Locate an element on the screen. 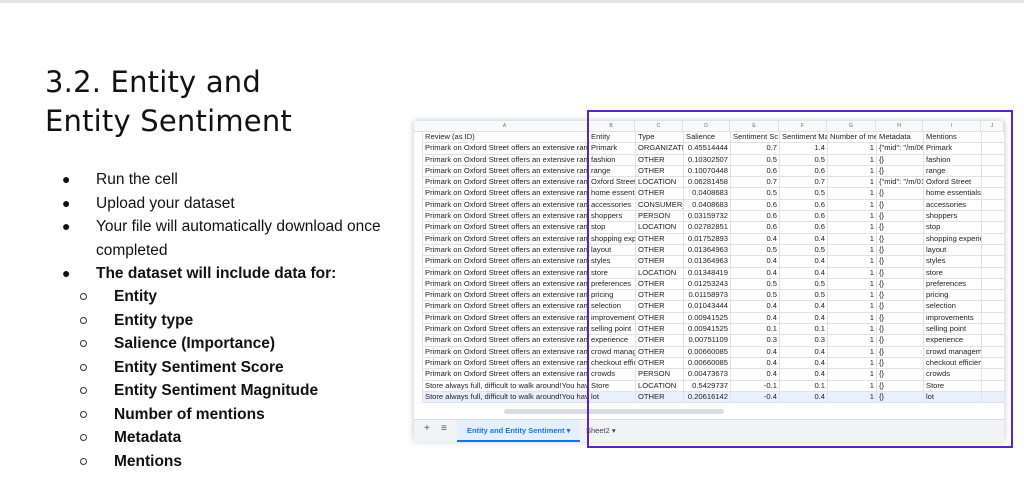 Image resolution: width=1024 pixels, height=489 pixels. table-cell: CONSUMER_ is located at coordinates (659, 205).